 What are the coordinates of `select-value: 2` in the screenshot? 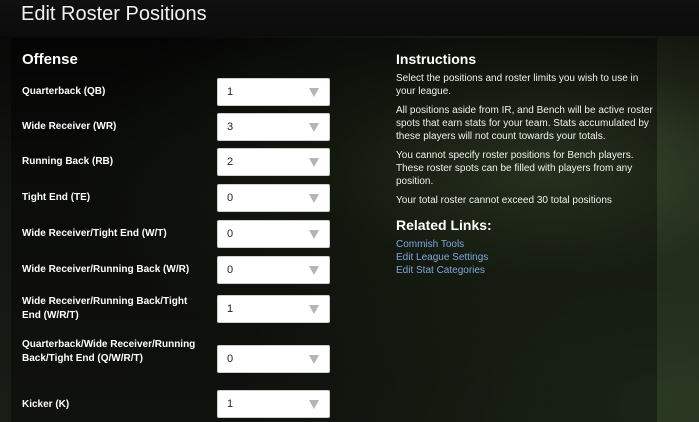 It's located at (230, 162).